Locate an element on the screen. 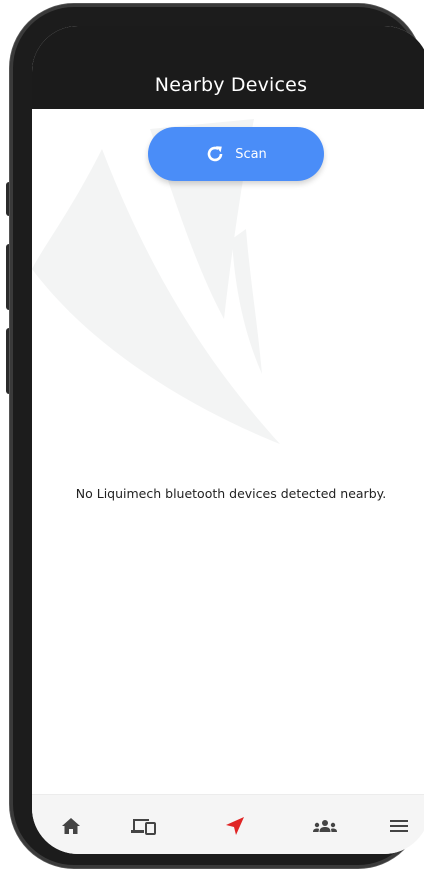 The height and width of the screenshot is (871, 424). navigation-arrow-icon is located at coordinates (235, 826).